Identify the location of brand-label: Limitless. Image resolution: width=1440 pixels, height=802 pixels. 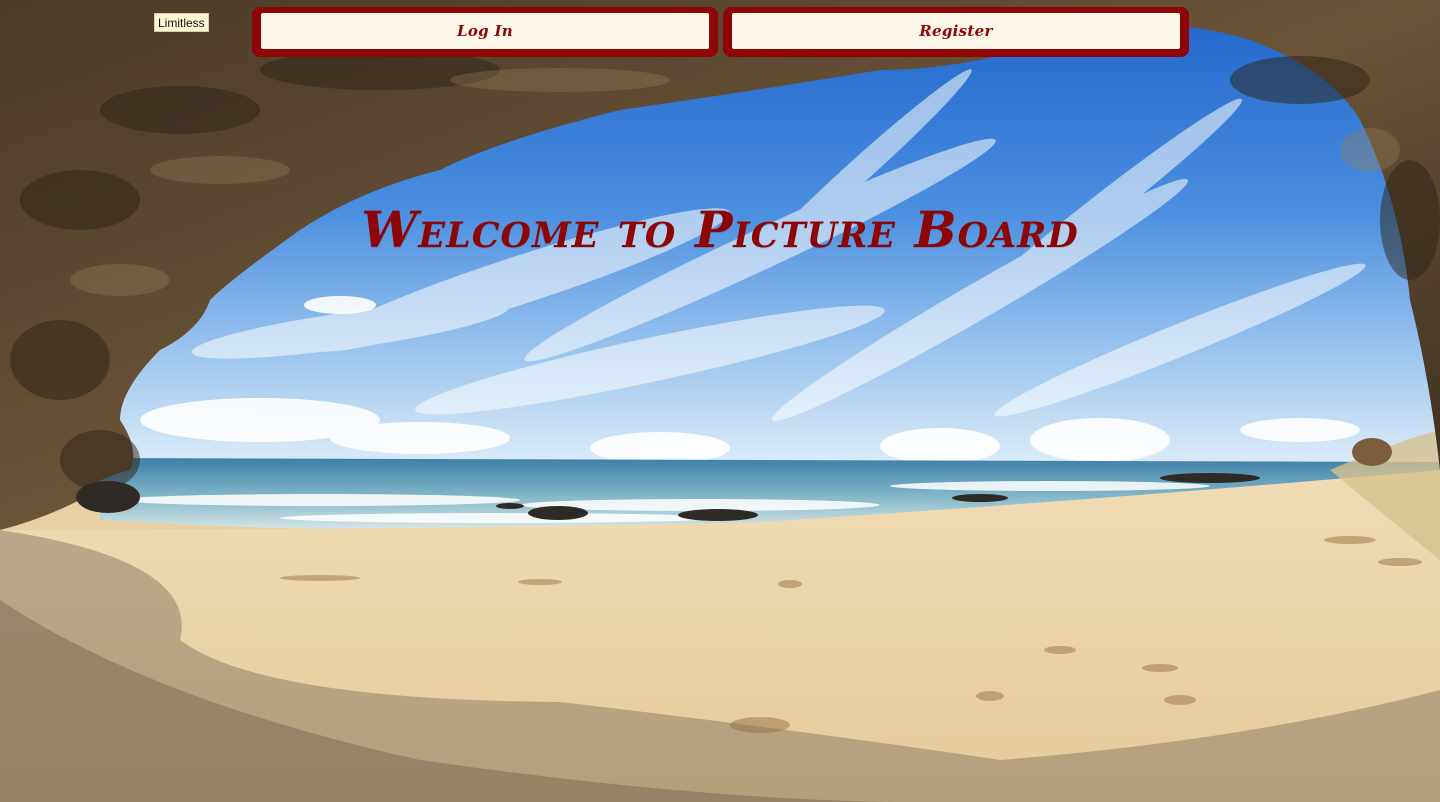
(181, 23).